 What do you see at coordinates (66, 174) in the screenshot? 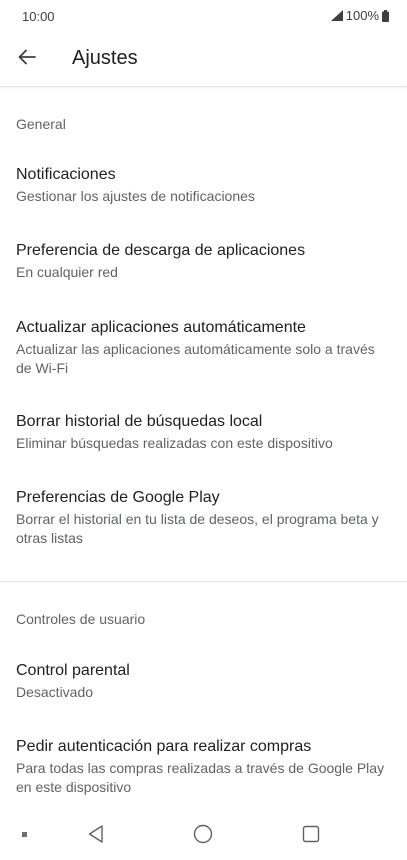
I see `setting-title: Notificaciones` at bounding box center [66, 174].